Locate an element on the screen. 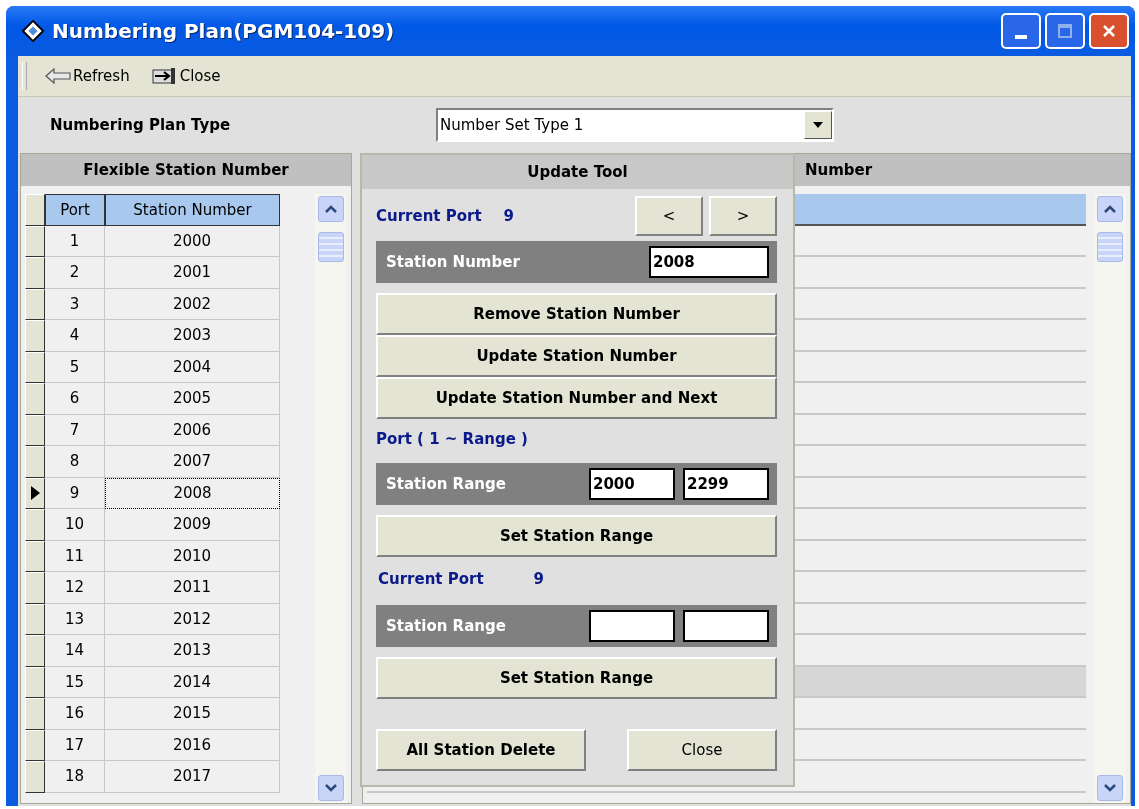 The image size is (1139, 809). table-cell: 2009 is located at coordinates (192, 525).